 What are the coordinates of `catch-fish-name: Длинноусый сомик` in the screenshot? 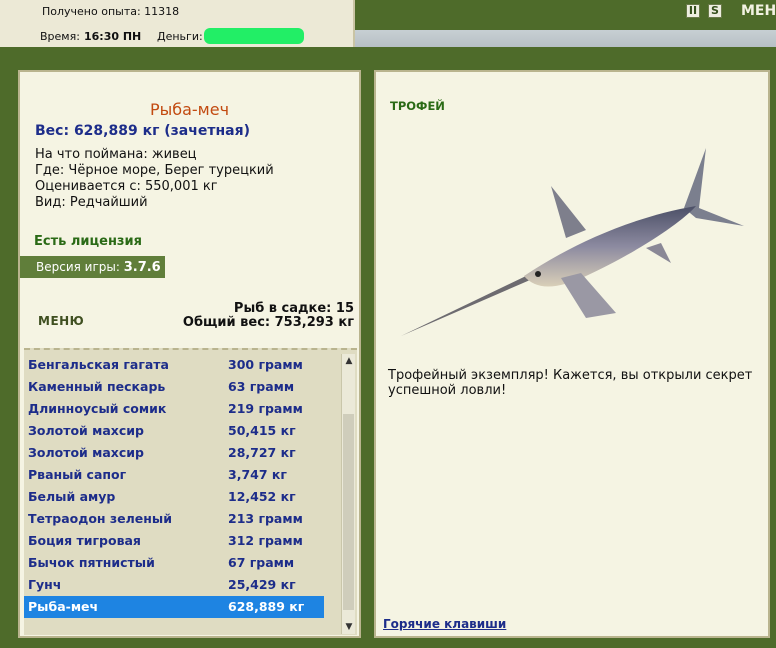 It's located at (97, 408).